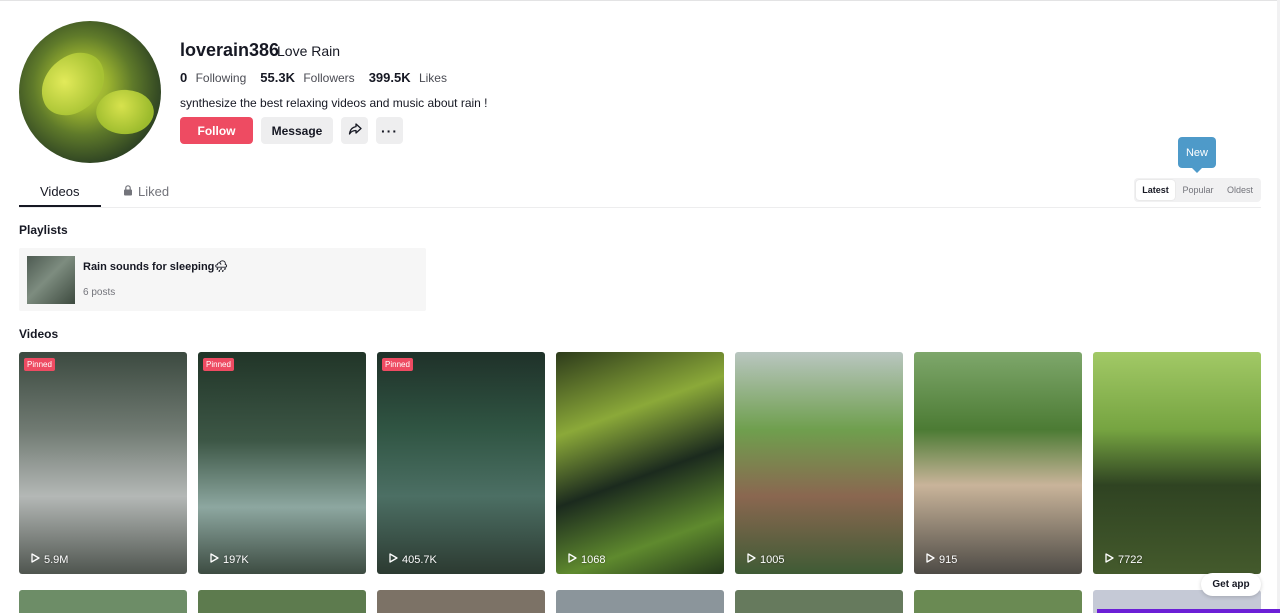  I want to click on playlists-heading: Playlists, so click(43, 230).